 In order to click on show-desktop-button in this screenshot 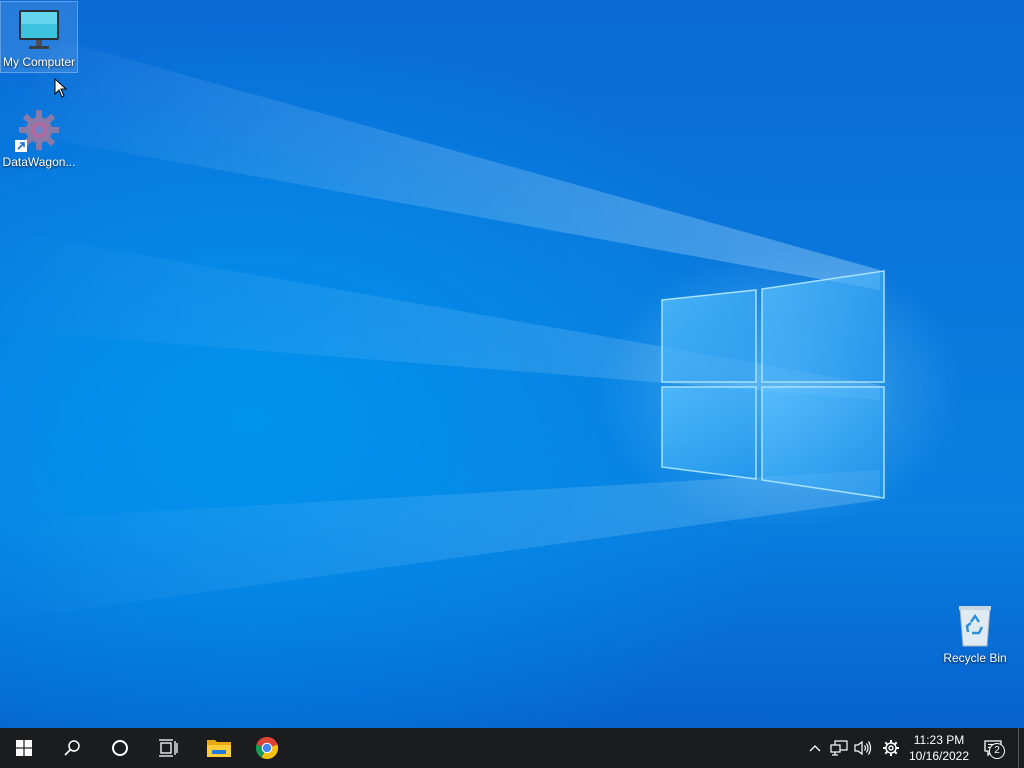, I will do `click(1021, 748)`.